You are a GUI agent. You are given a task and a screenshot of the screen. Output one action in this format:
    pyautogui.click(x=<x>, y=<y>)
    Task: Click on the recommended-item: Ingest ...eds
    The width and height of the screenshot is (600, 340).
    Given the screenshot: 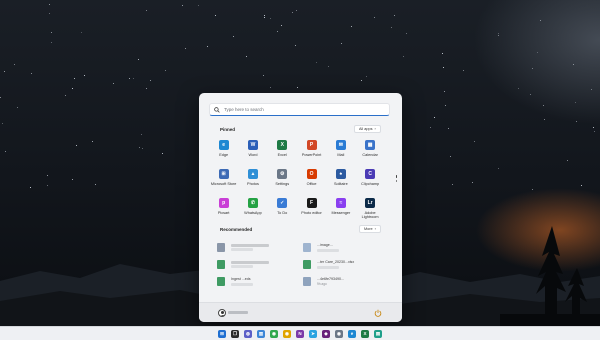 What is the action you would take?
    pyautogui.click(x=260, y=281)
    